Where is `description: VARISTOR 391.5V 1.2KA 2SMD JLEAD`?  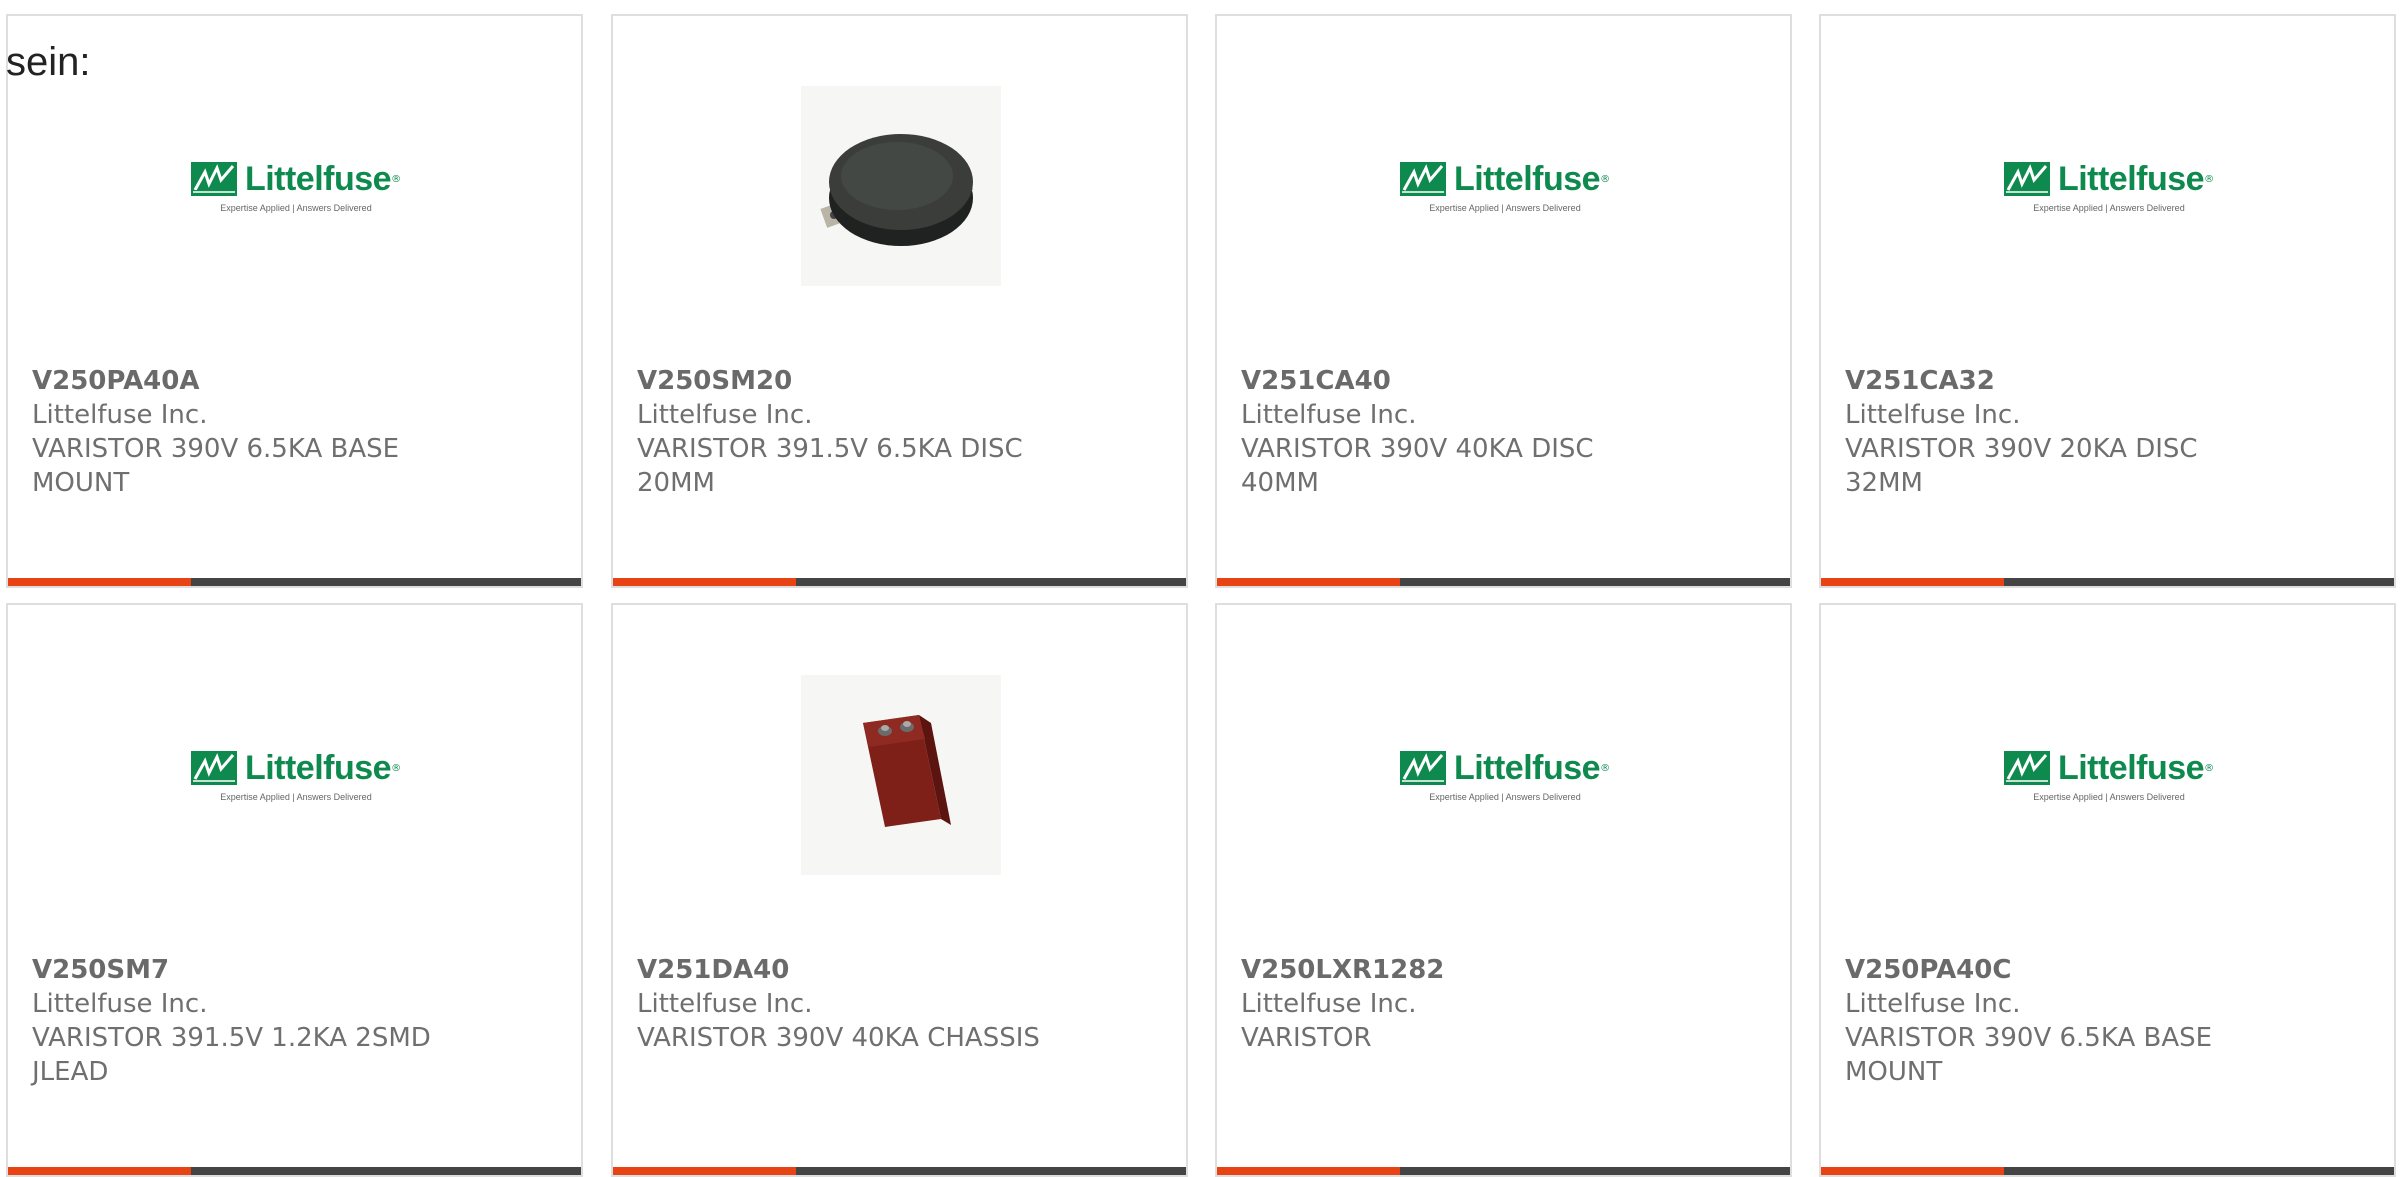 description: VARISTOR 391.5V 1.2KA 2SMD JLEAD is located at coordinates (231, 1055).